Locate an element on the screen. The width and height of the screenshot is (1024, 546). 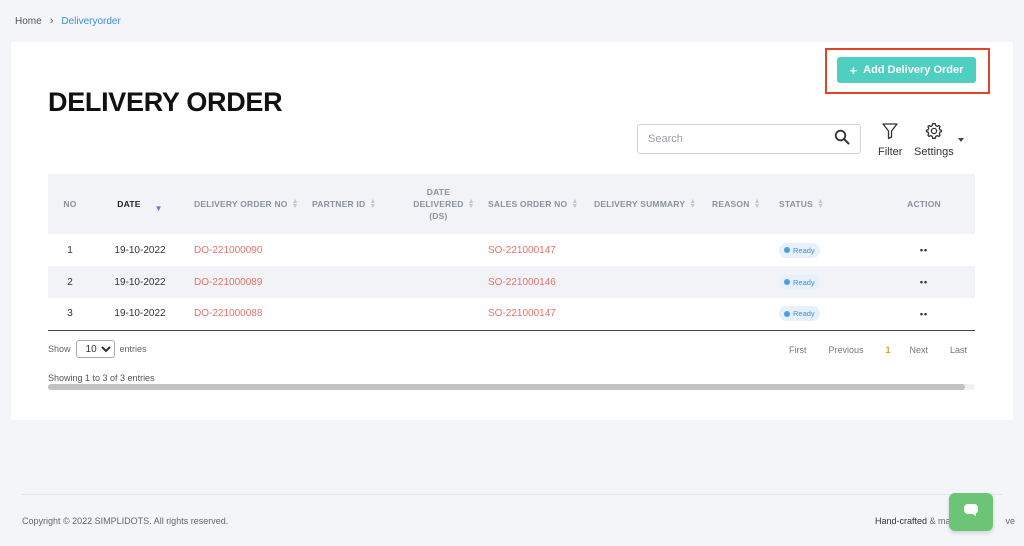
settings-button: Settings is located at coordinates (934, 140).